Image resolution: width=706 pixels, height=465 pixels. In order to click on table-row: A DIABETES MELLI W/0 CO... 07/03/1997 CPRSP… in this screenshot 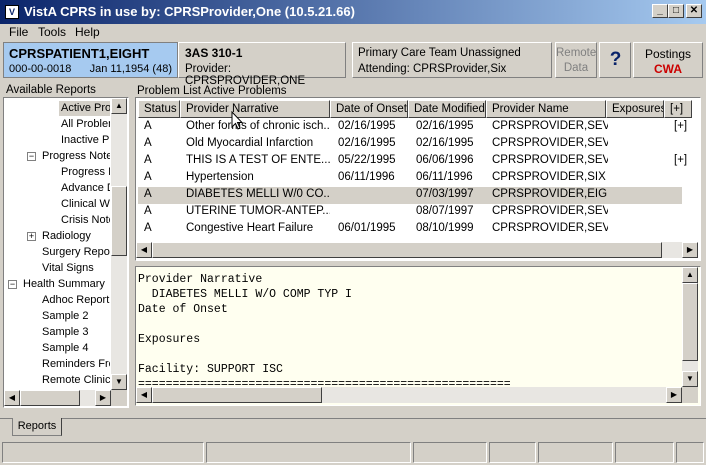, I will do `click(410, 195)`.